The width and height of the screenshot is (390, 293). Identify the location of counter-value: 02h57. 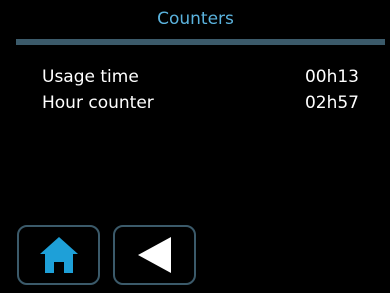
(331, 103).